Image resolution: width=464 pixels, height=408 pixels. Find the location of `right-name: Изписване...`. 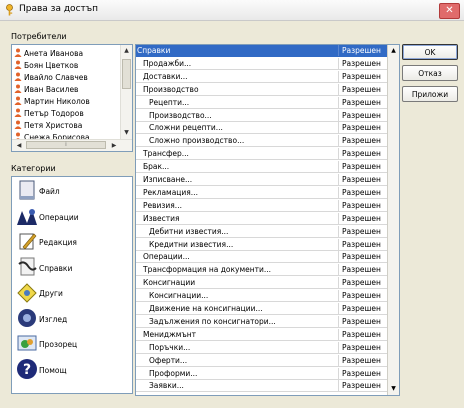

right-name: Изписване... is located at coordinates (237, 179).